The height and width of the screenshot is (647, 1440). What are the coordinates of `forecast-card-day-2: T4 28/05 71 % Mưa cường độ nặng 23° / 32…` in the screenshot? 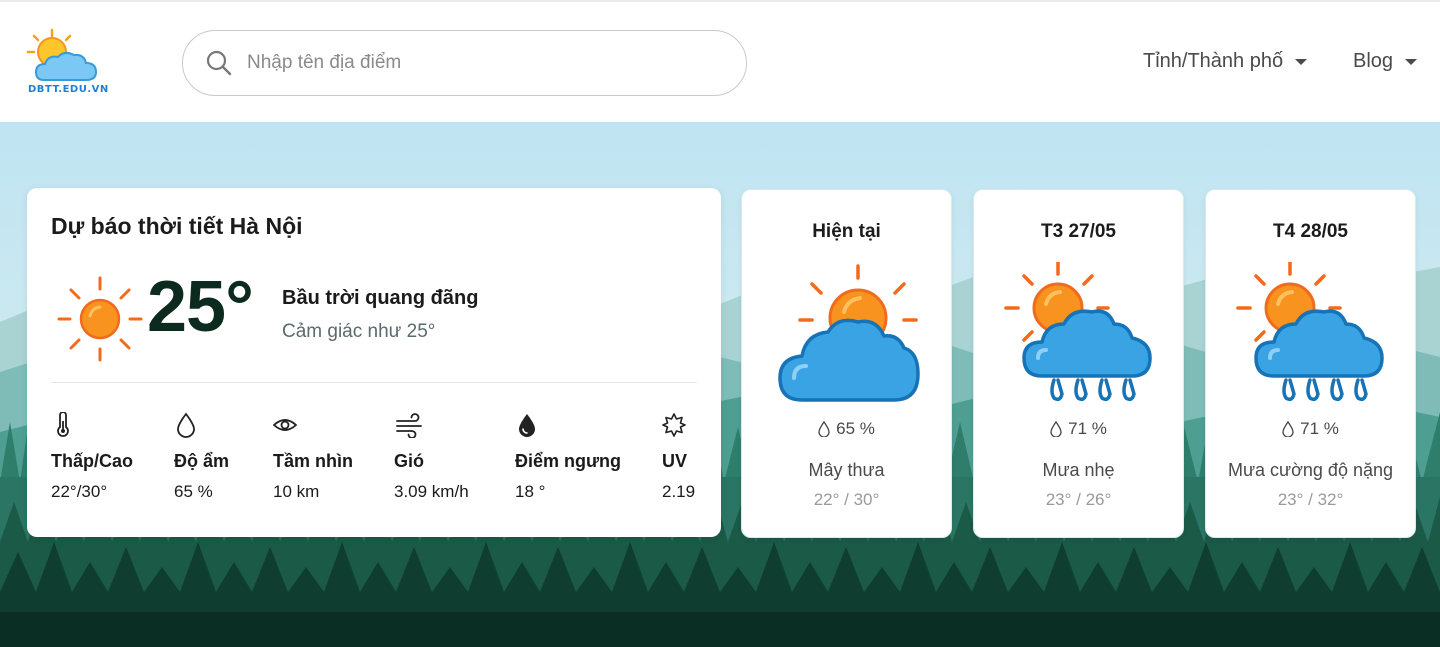 It's located at (1310, 363).